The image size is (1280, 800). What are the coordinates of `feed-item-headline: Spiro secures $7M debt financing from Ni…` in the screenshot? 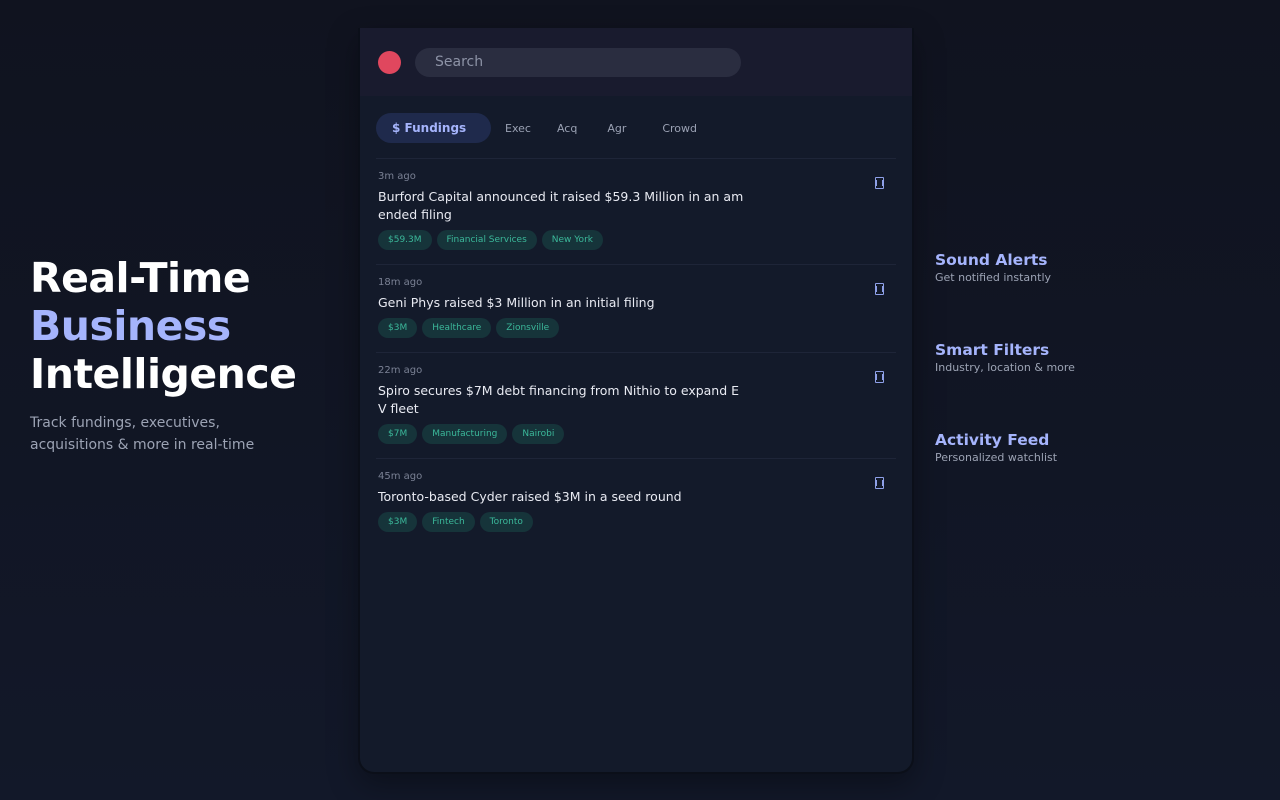 It's located at (561, 400).